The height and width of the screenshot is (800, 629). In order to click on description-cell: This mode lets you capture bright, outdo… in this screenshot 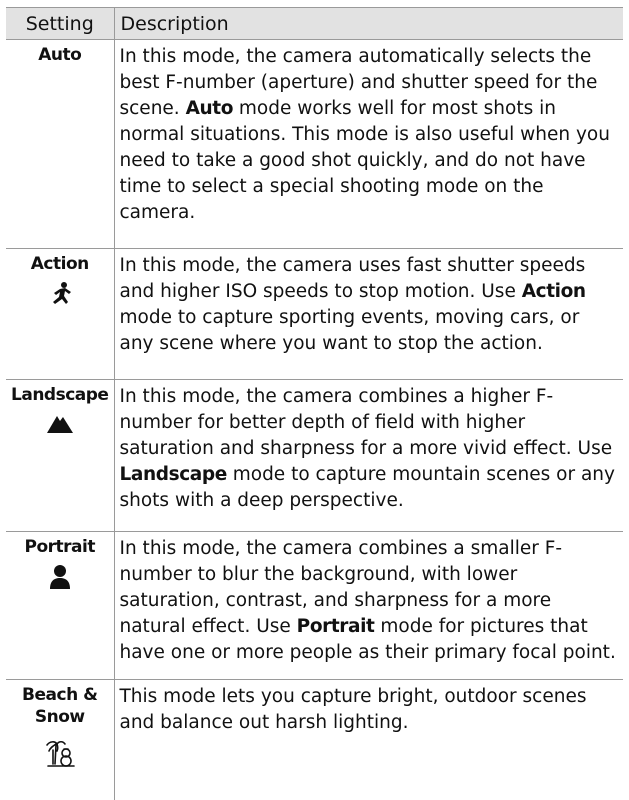, I will do `click(353, 709)`.